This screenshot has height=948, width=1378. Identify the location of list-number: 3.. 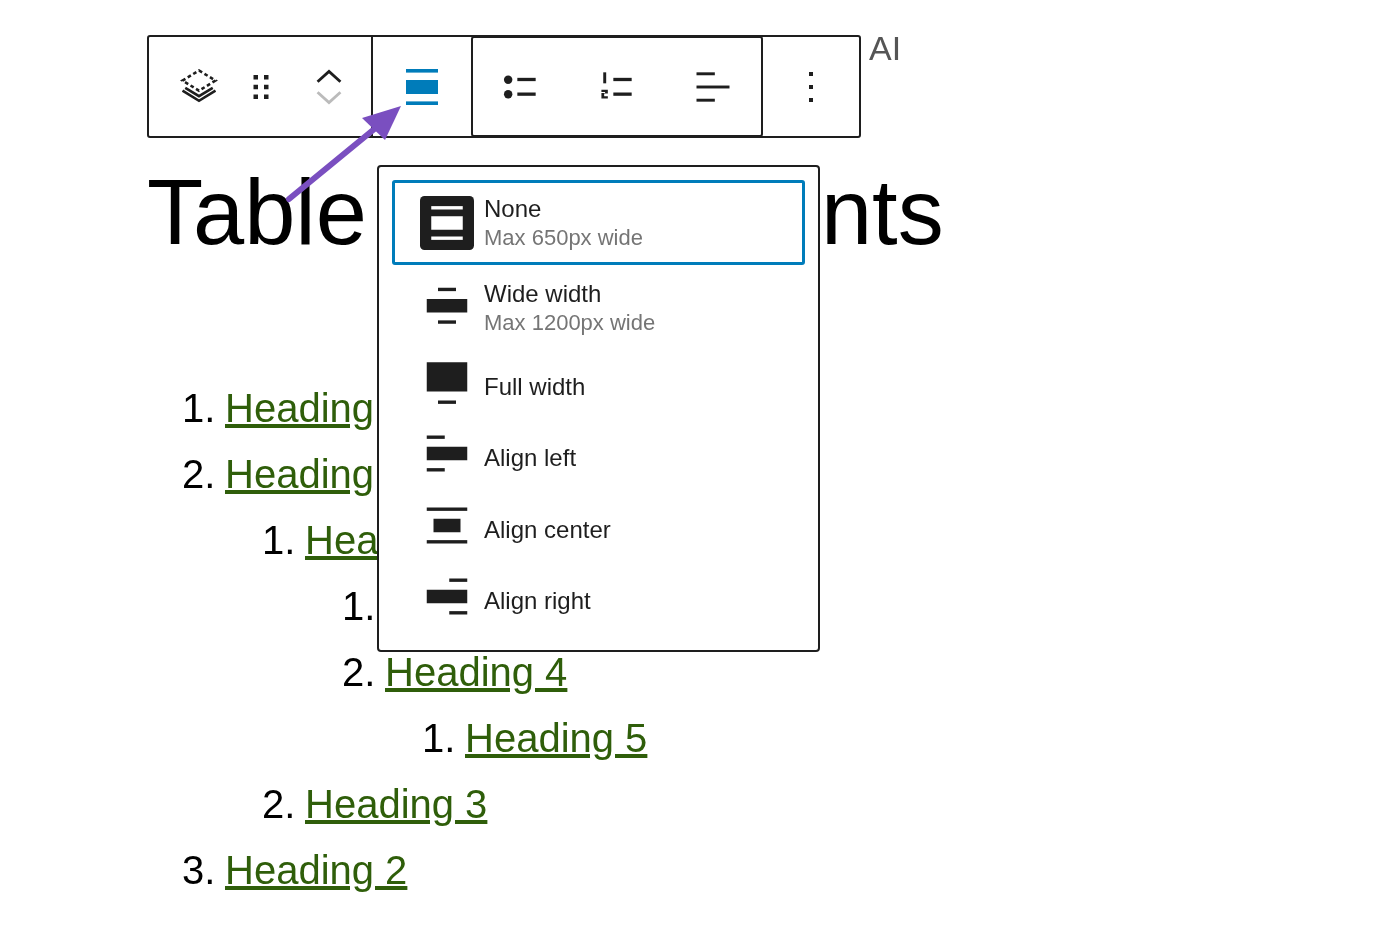
(199, 870).